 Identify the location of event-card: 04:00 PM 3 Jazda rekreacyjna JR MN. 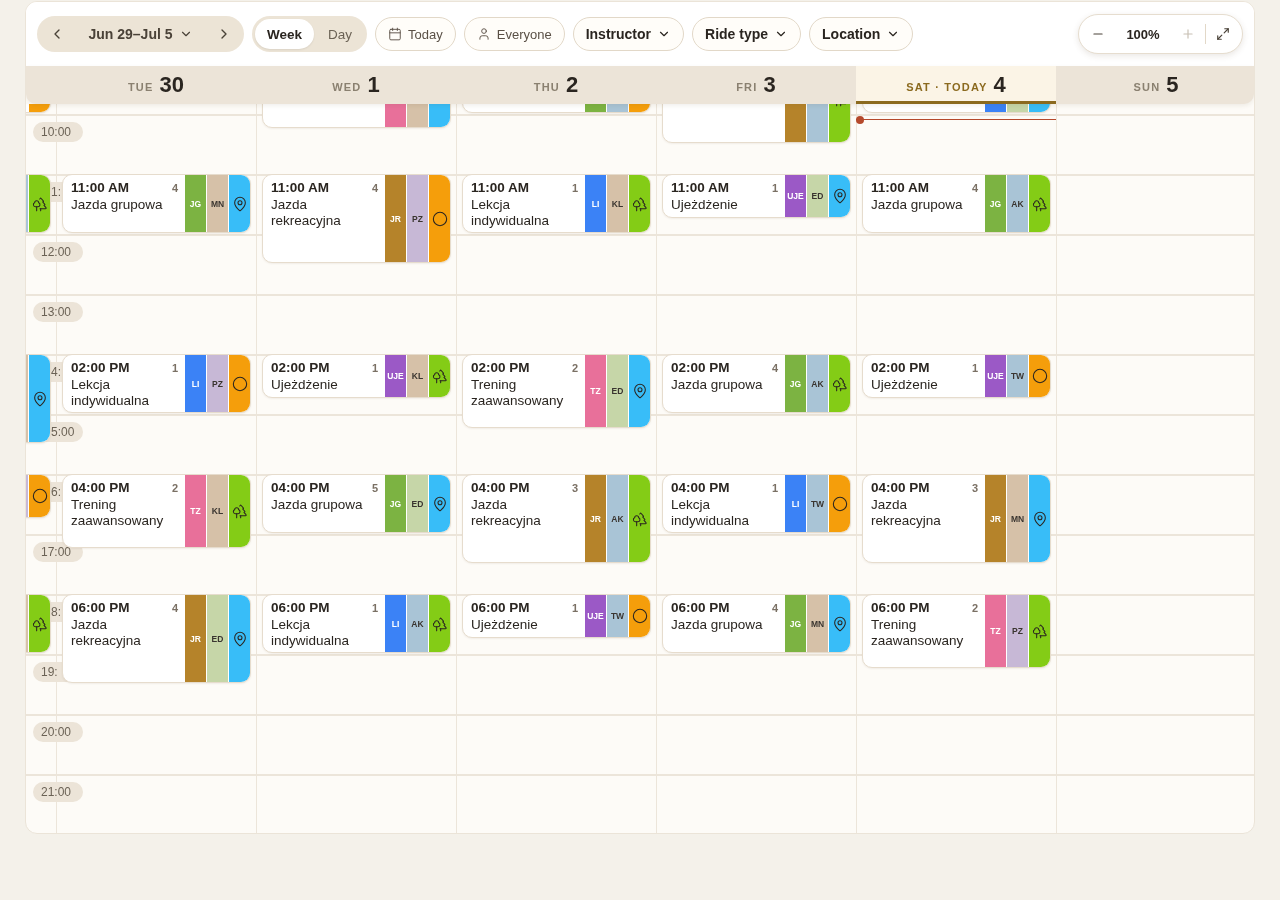
(956, 518).